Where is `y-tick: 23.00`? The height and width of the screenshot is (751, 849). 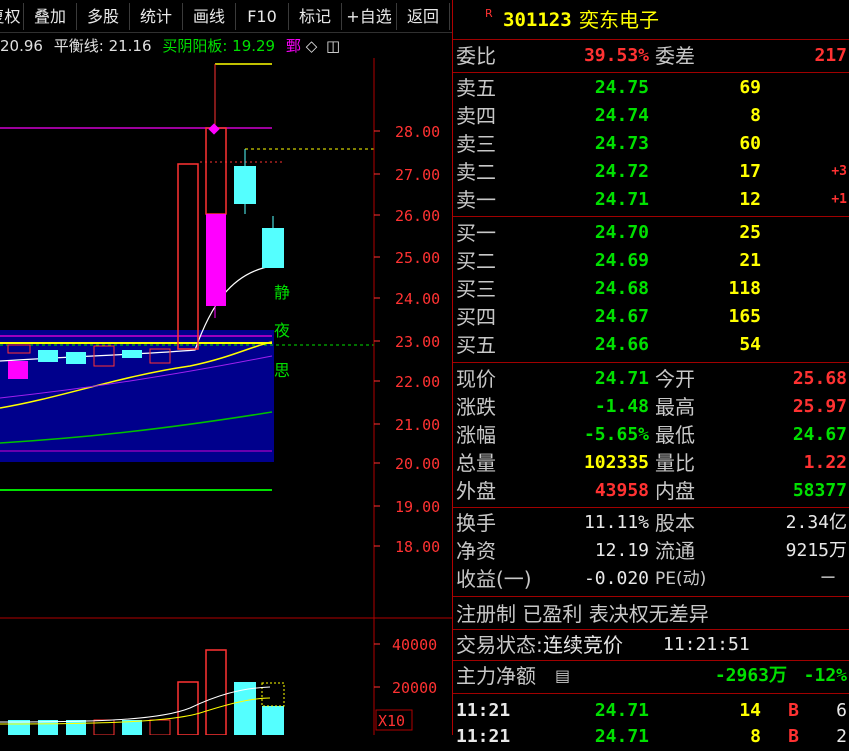
y-tick: 23.00 is located at coordinates (417, 342).